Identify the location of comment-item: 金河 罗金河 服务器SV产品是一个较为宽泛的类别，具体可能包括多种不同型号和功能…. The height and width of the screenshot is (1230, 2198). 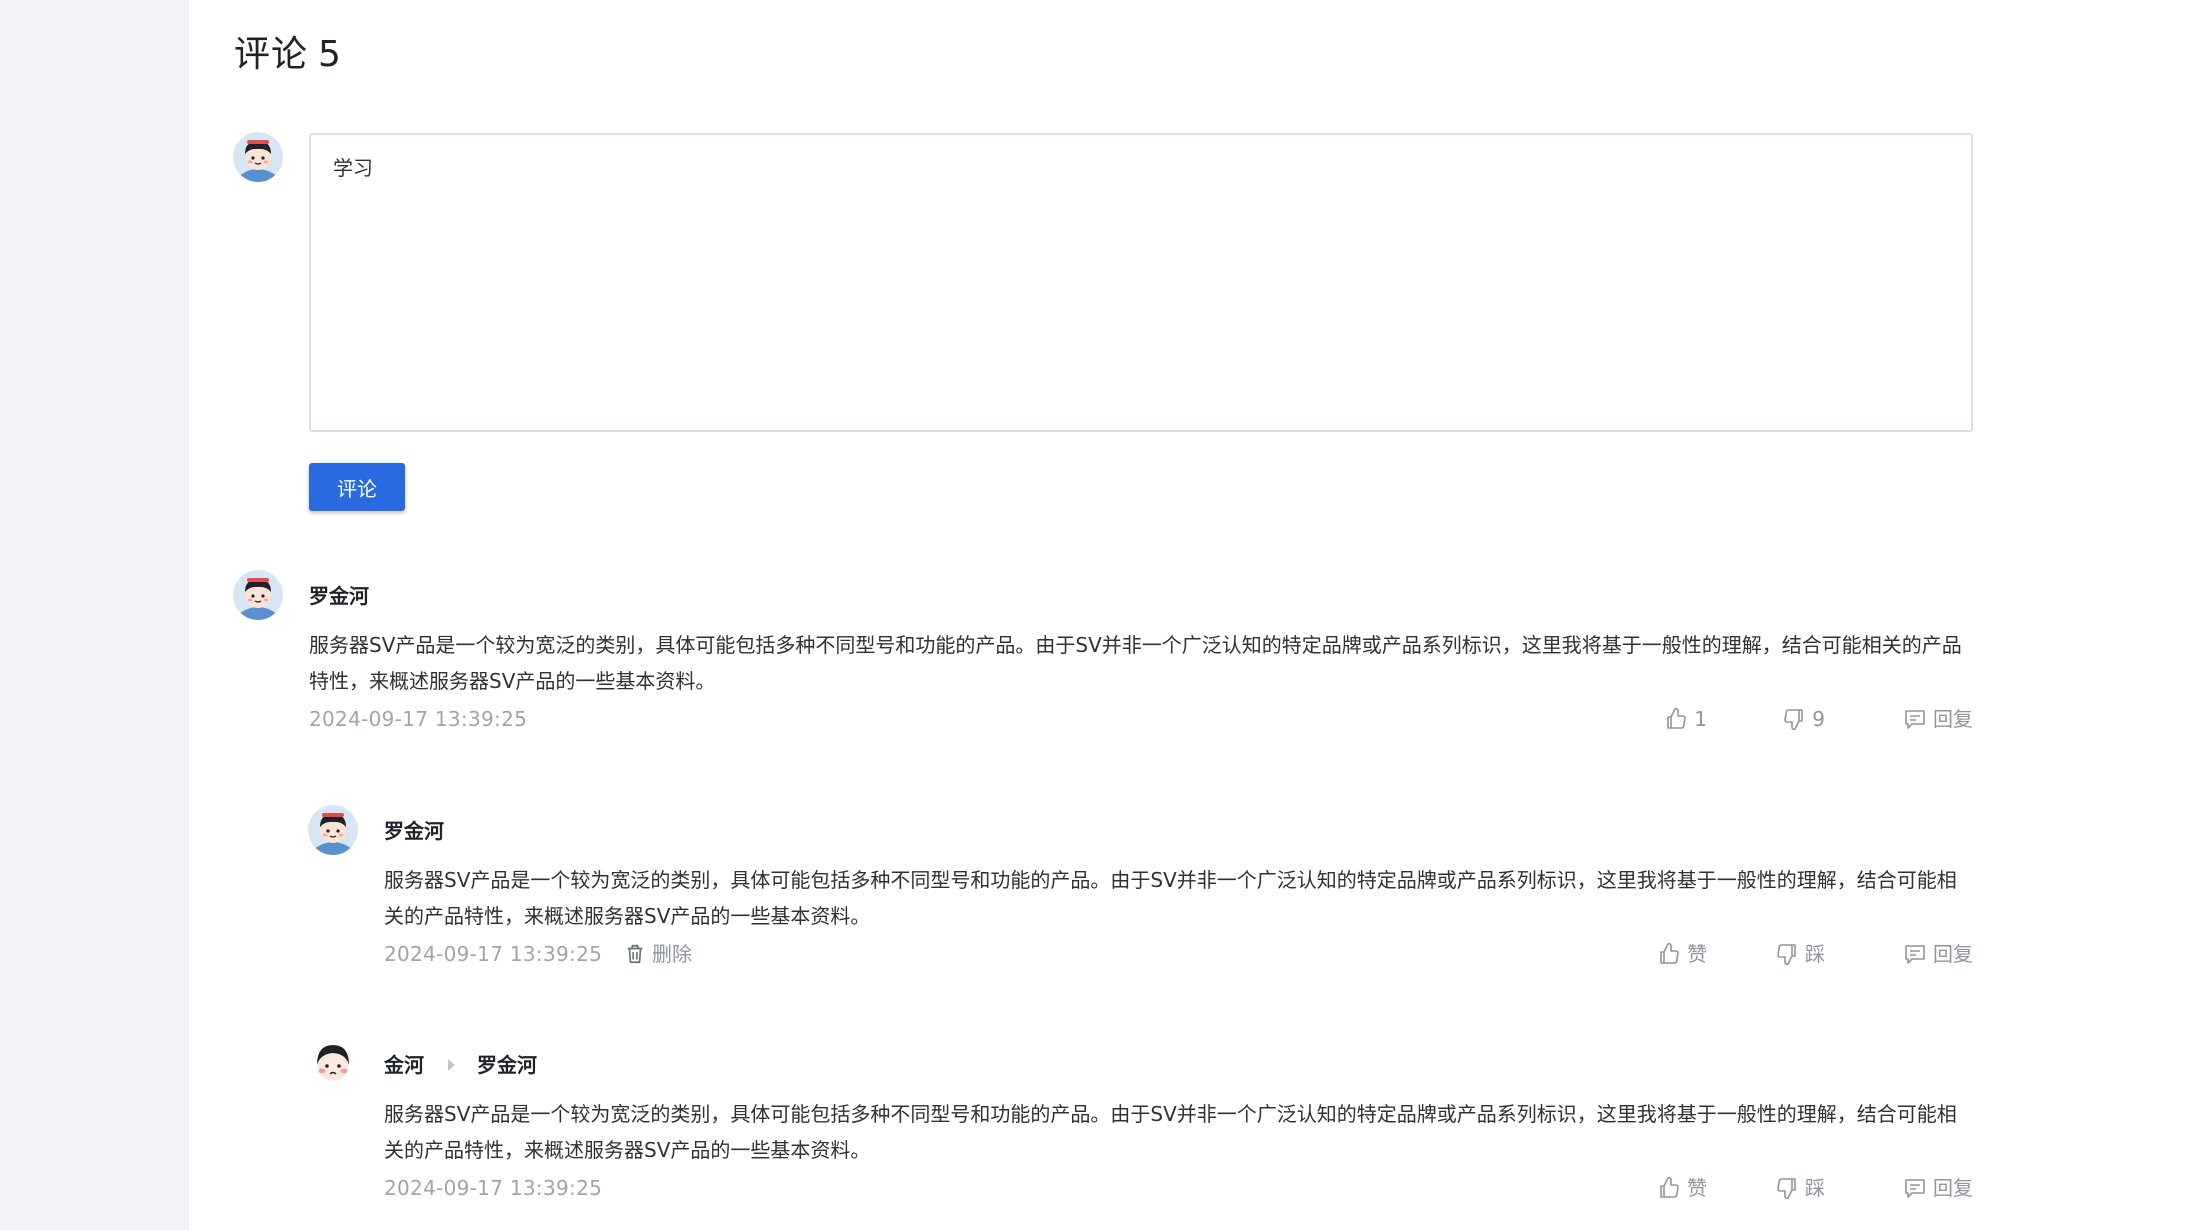
(1140, 1124).